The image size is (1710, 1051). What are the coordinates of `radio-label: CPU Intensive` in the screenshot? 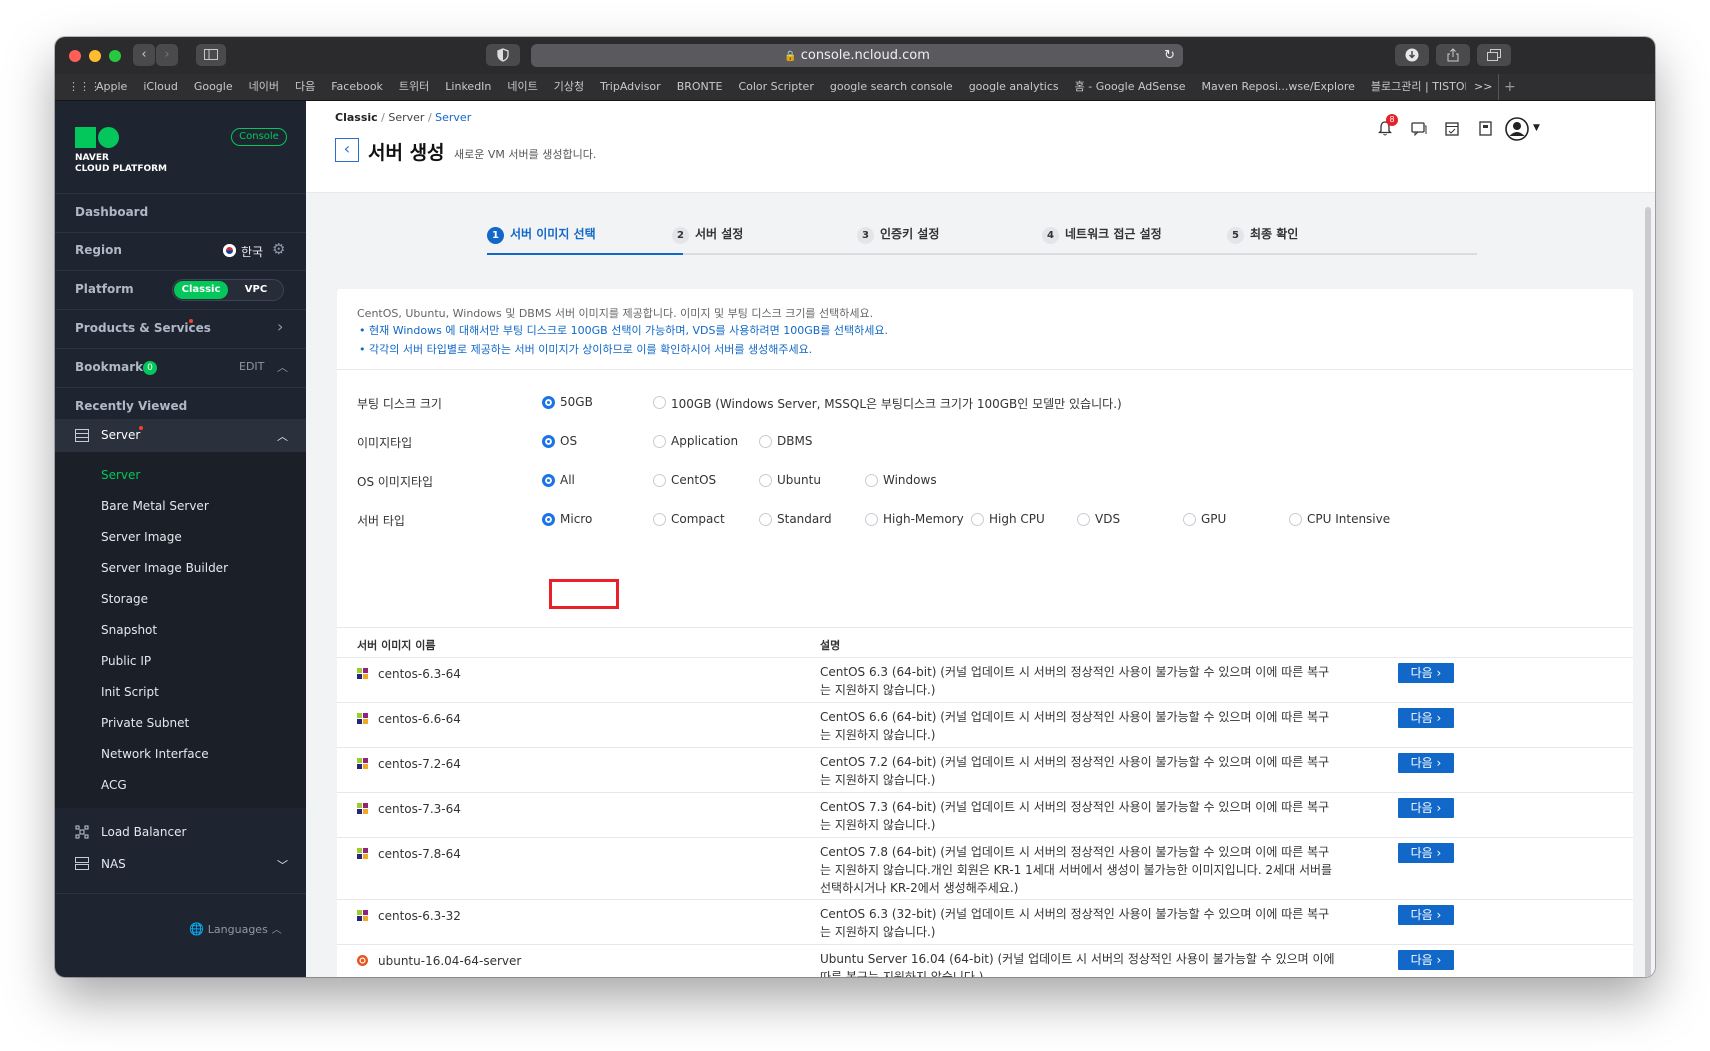 It's located at (1348, 519).